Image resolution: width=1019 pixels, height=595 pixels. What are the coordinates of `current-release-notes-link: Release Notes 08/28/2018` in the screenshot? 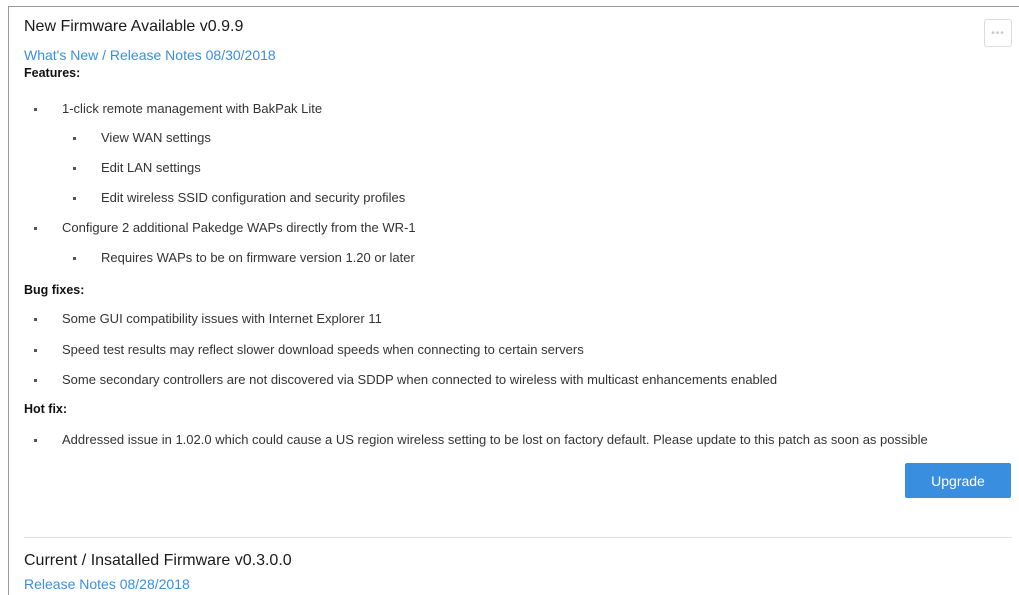 It's located at (107, 584).